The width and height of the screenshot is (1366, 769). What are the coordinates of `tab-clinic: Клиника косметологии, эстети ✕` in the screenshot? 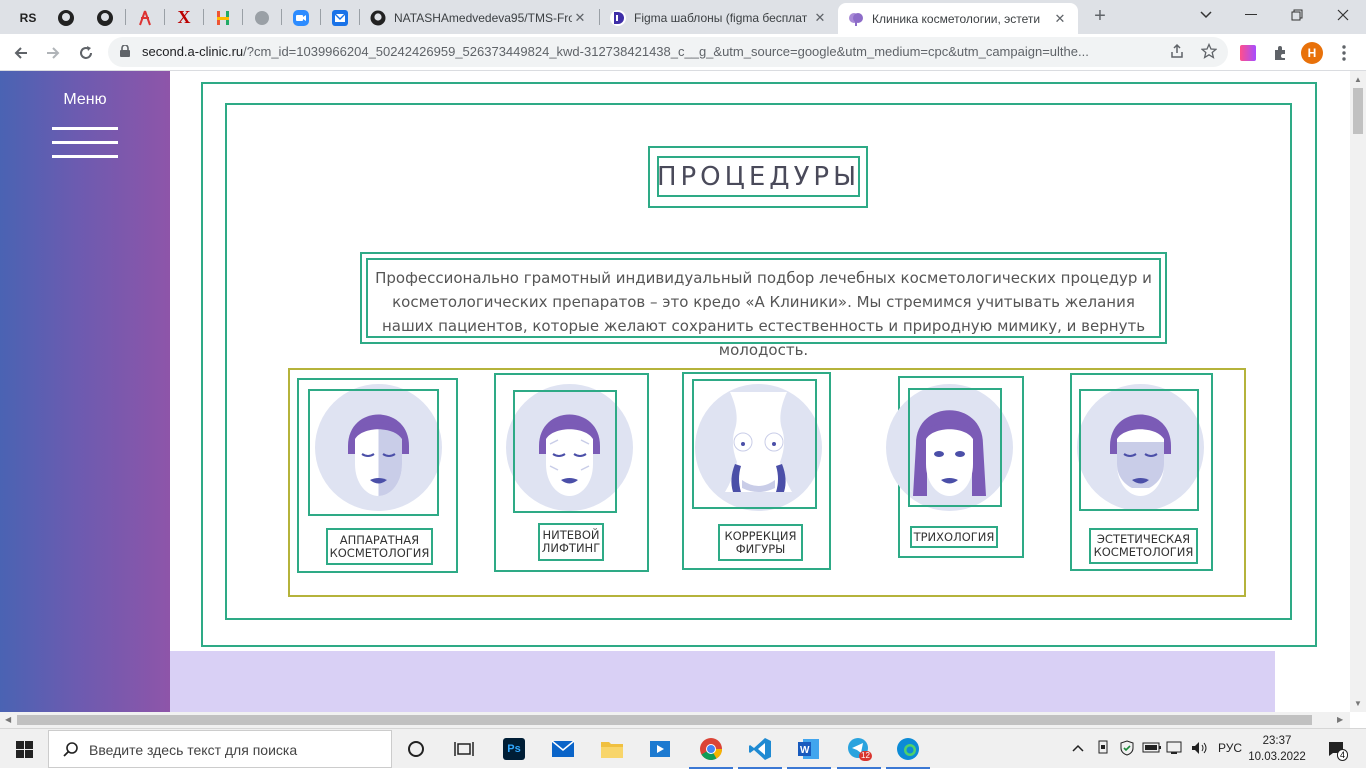 It's located at (958, 18).